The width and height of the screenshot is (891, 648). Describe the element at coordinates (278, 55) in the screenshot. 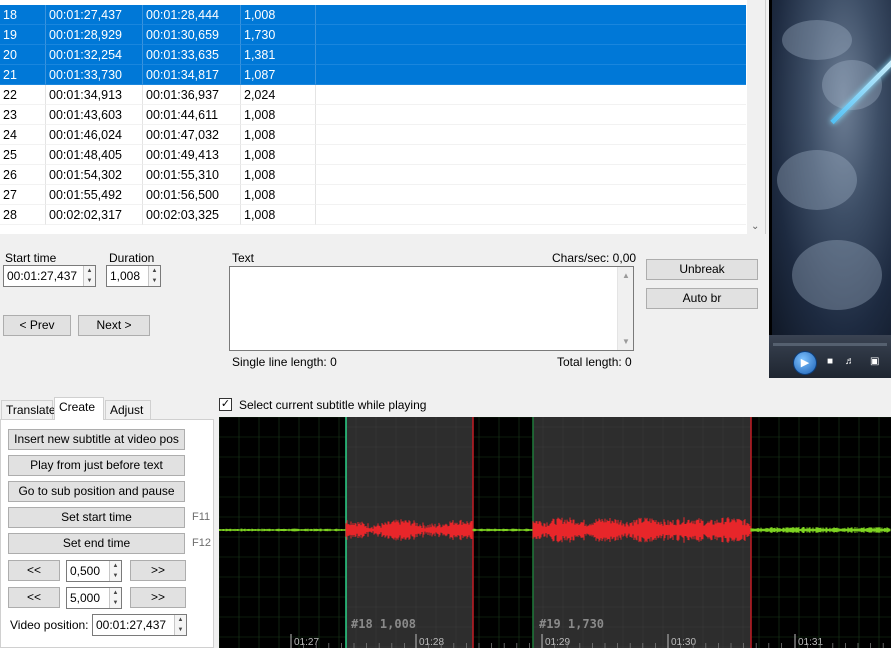

I see `duration-cell: 1,381` at that location.